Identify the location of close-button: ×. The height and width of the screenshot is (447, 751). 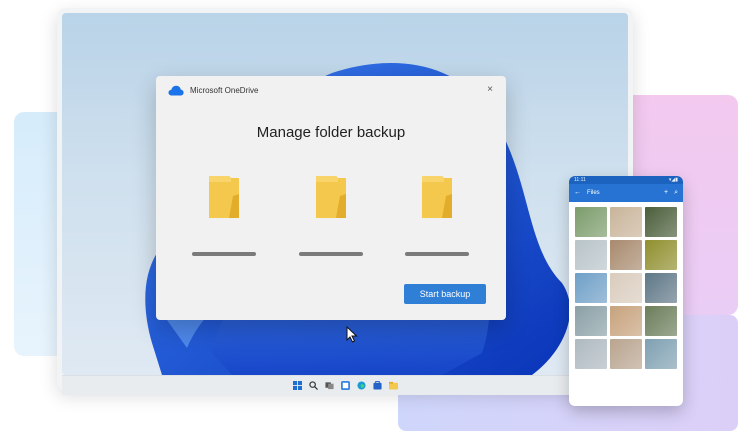
(490, 90).